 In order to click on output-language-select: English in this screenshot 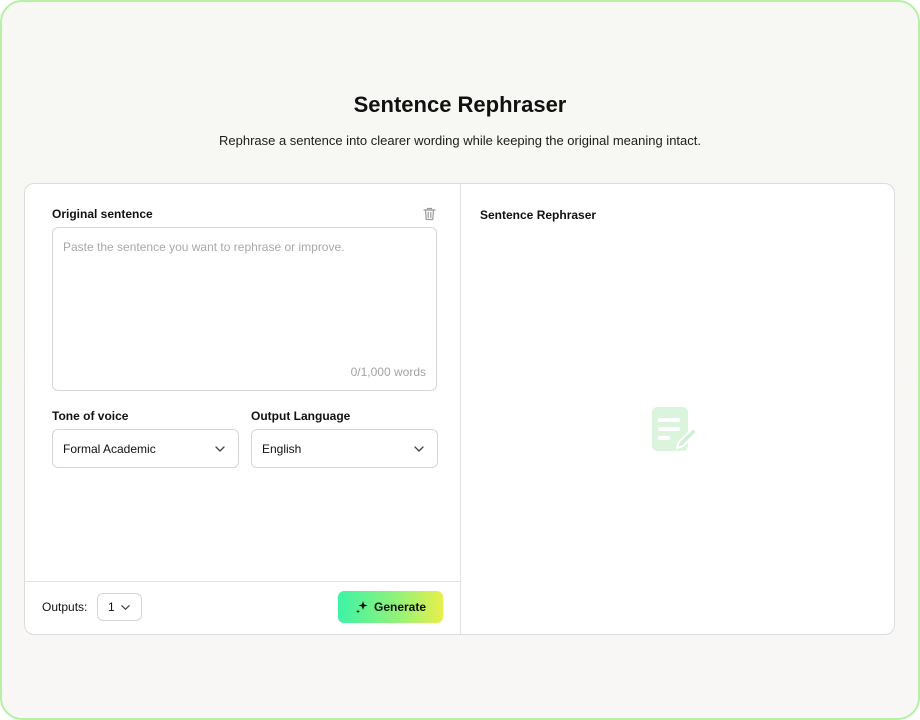, I will do `click(344, 448)`.